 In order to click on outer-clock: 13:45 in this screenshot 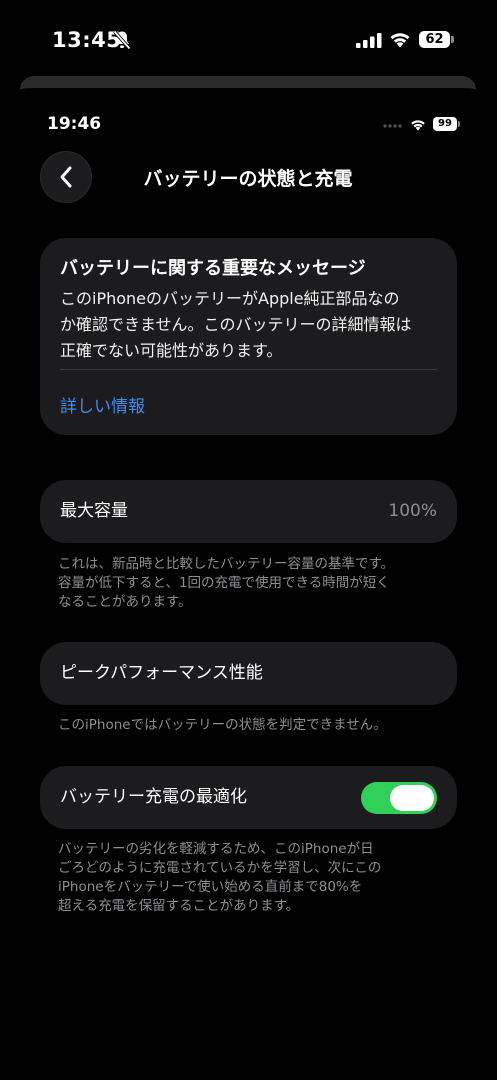, I will do `click(87, 40)`.